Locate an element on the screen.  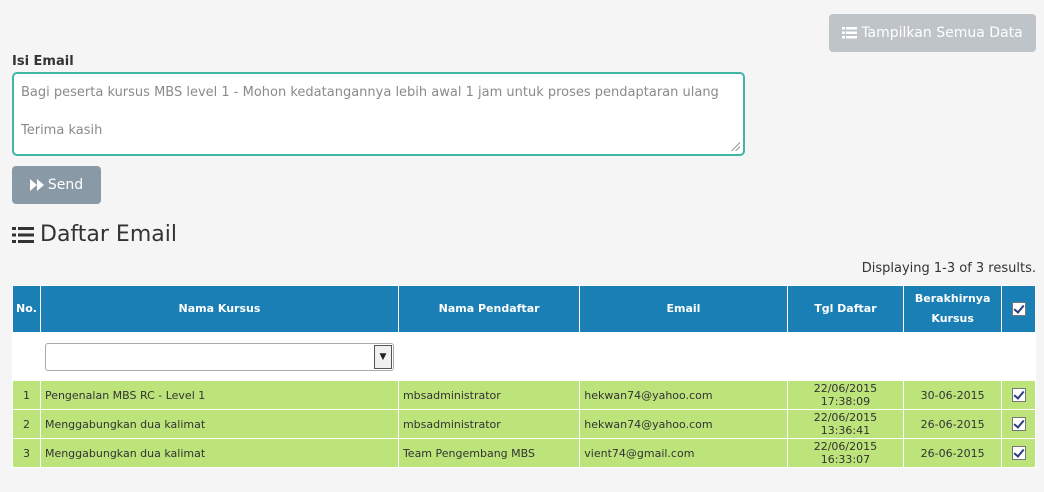
results-summary: Displaying 1-3 of 3 results. is located at coordinates (948, 268).